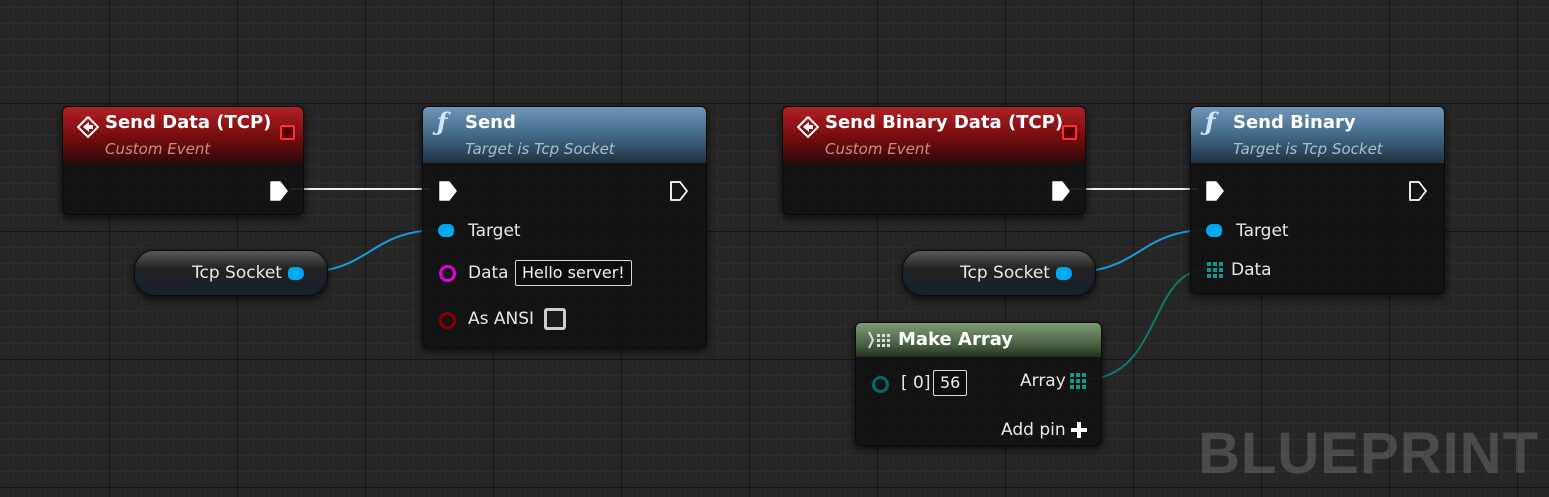 This screenshot has height=497, width=1549. I want to click on send-data-event-node: Send Data (TCP) Custom Event, so click(183, 160).